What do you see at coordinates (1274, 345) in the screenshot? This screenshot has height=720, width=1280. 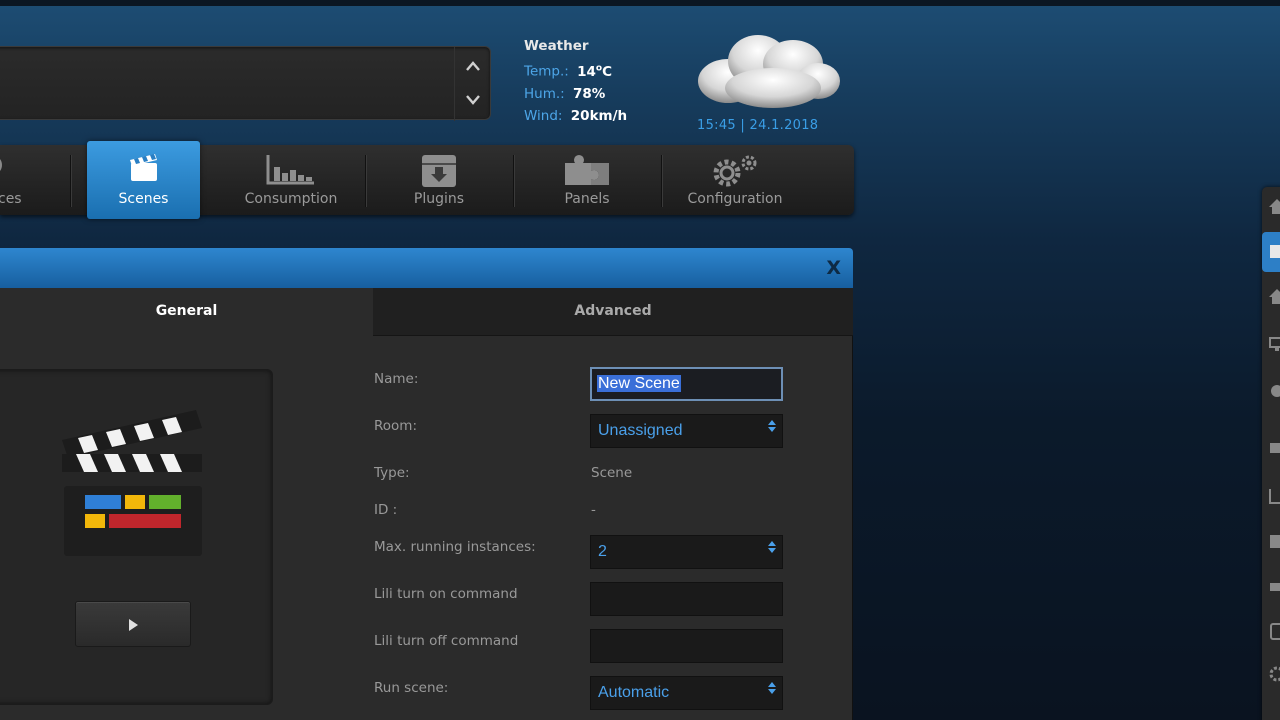 I see `monitor-icon` at bounding box center [1274, 345].